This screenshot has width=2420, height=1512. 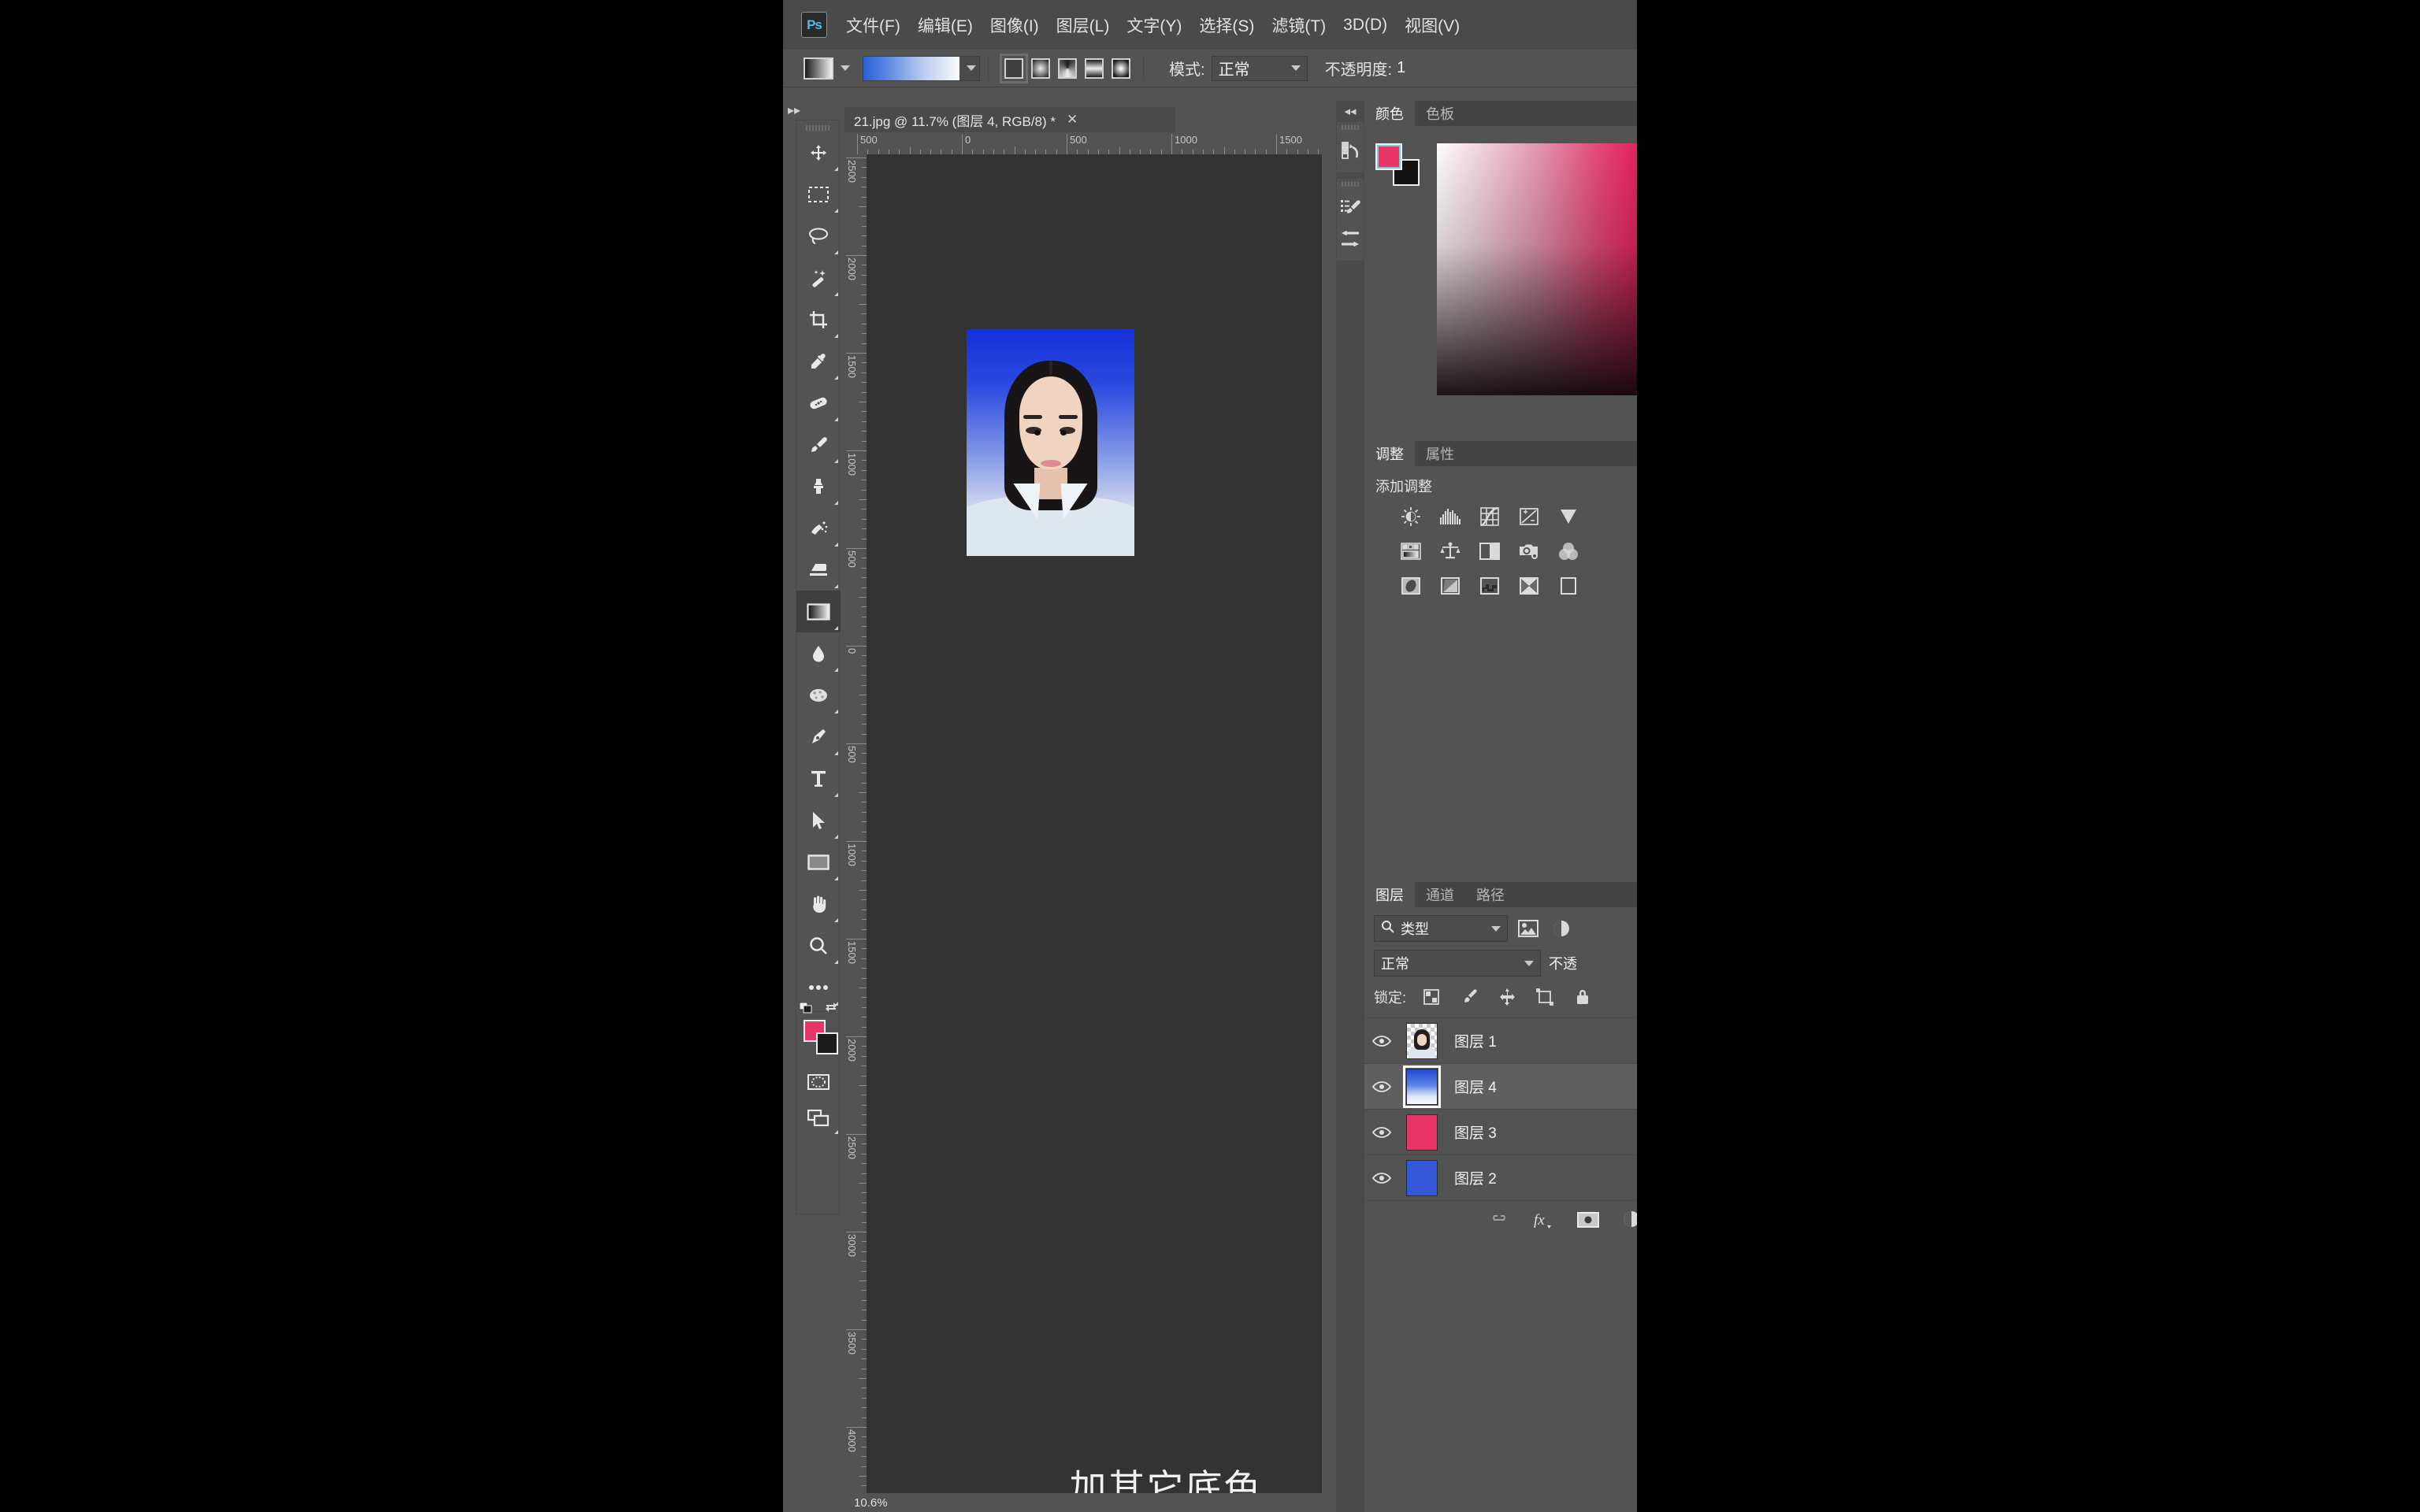 What do you see at coordinates (1490, 894) in the screenshot?
I see `tab-paths: 路径` at bounding box center [1490, 894].